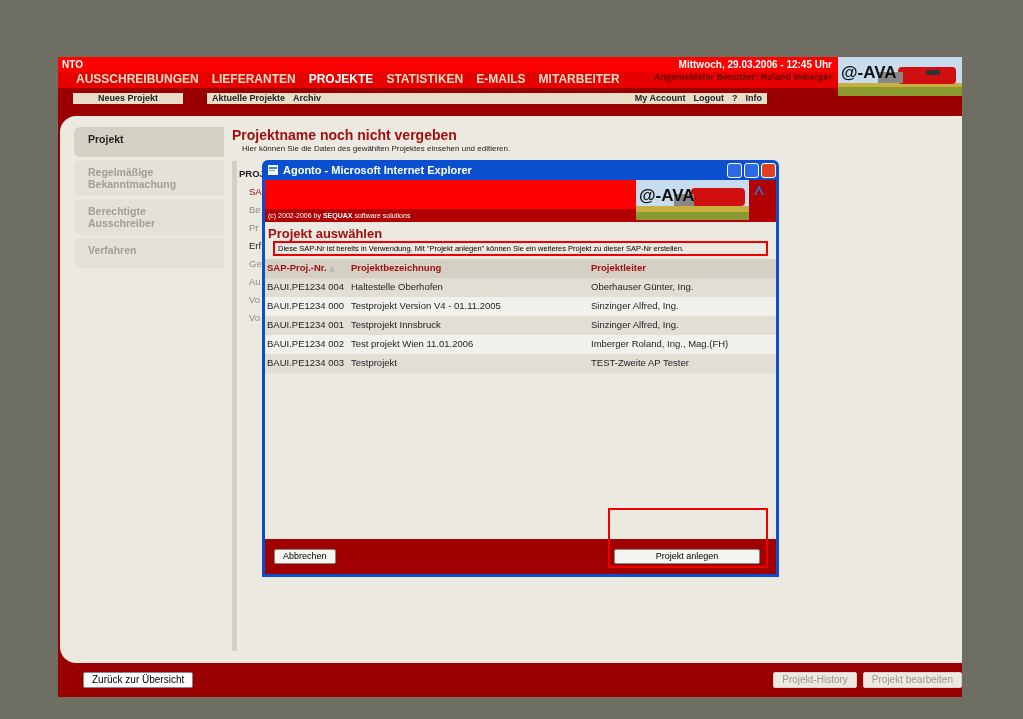  What do you see at coordinates (255, 246) in the screenshot?
I see `field-label: Erf` at bounding box center [255, 246].